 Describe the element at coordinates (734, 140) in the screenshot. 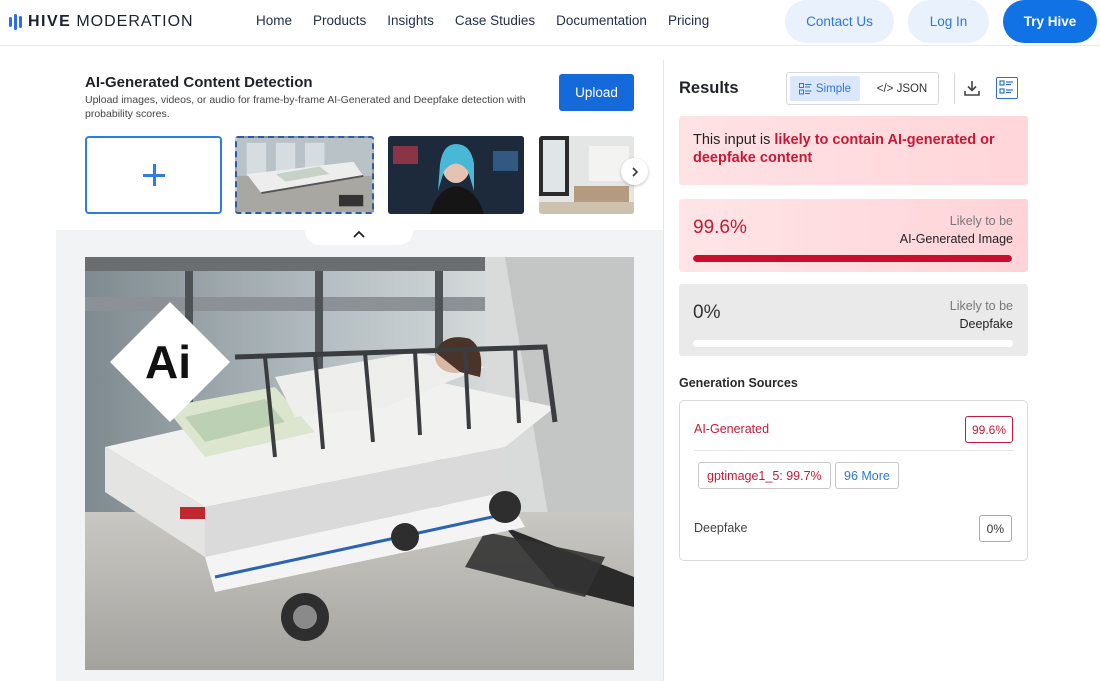

I see `verdict-prefix: This input is` at that location.